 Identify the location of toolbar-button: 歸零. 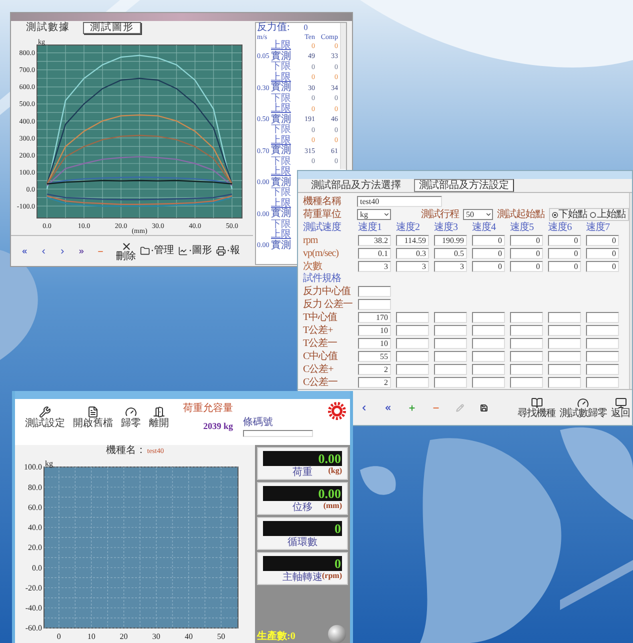
(131, 417).